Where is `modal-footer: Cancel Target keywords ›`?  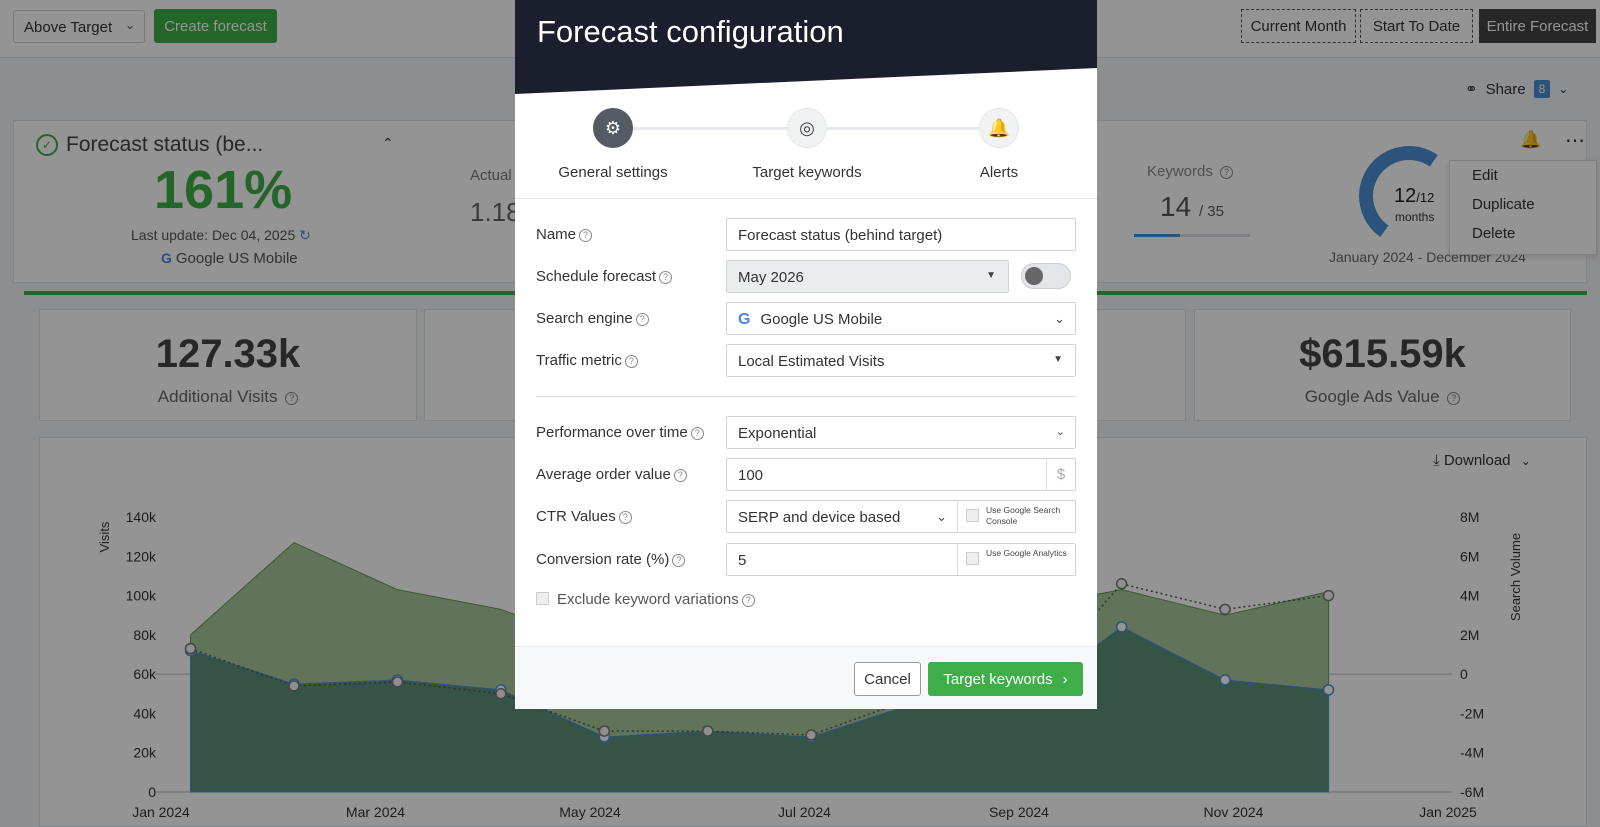
modal-footer: Cancel Target keywords › is located at coordinates (806, 677).